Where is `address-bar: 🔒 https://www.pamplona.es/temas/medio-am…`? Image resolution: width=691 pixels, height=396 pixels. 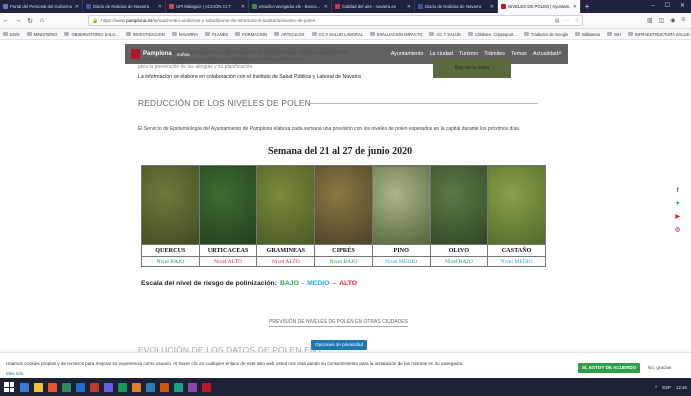 address-bar: 🔒 https://www.pamplona.es/temas/medio-am… is located at coordinates (335, 20).